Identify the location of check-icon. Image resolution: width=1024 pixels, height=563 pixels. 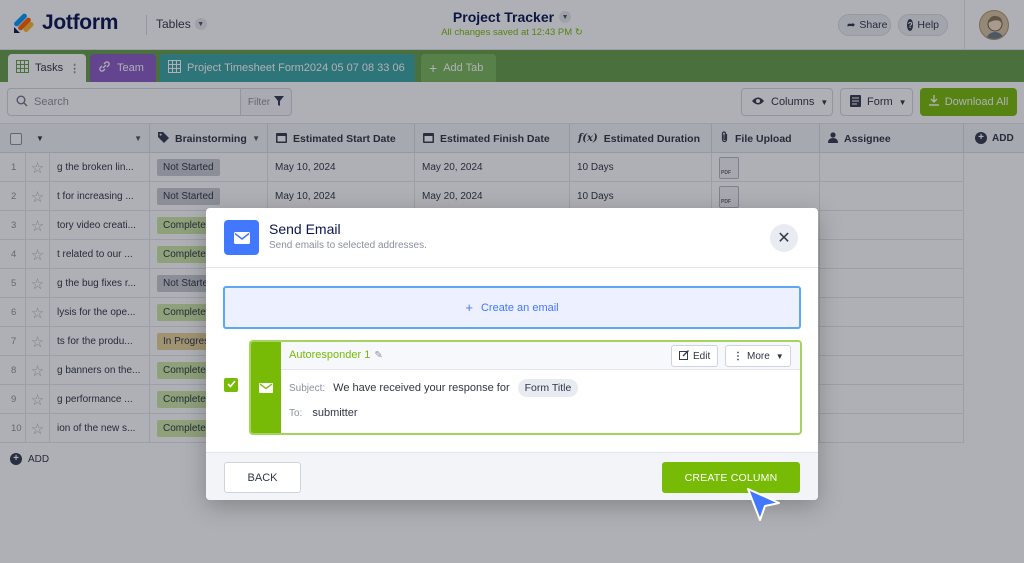
(231, 385).